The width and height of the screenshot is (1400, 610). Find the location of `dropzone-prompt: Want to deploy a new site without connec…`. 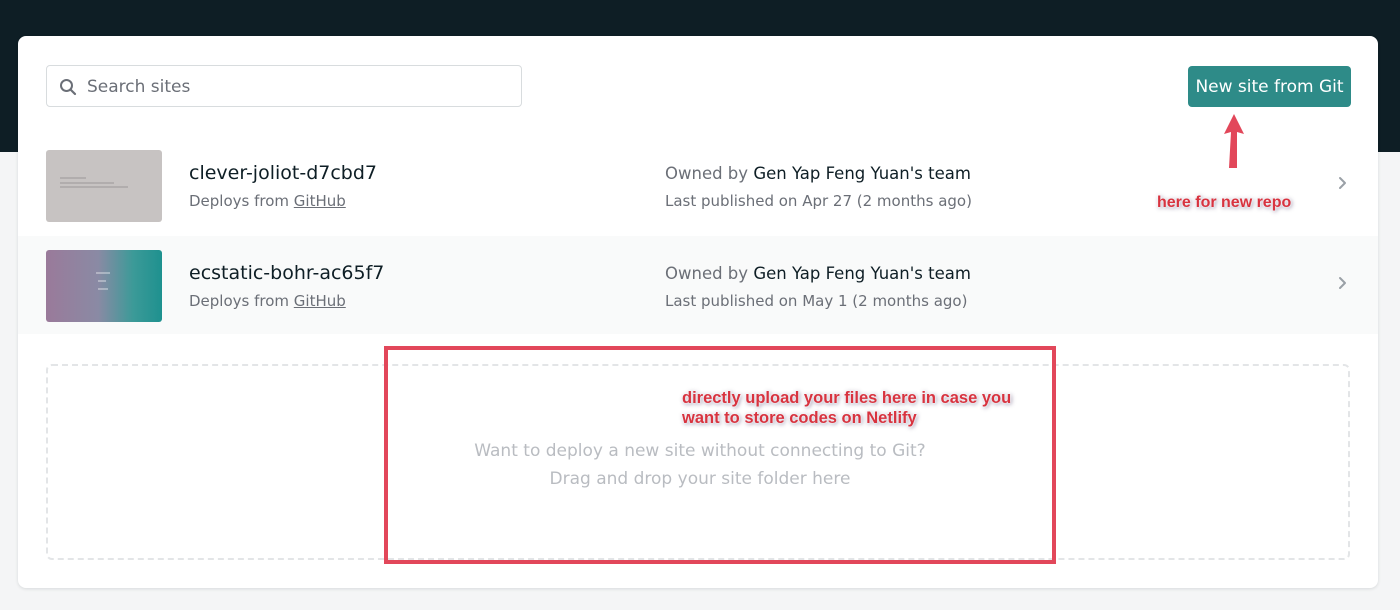

dropzone-prompt: Want to deploy a new site without connec… is located at coordinates (700, 451).